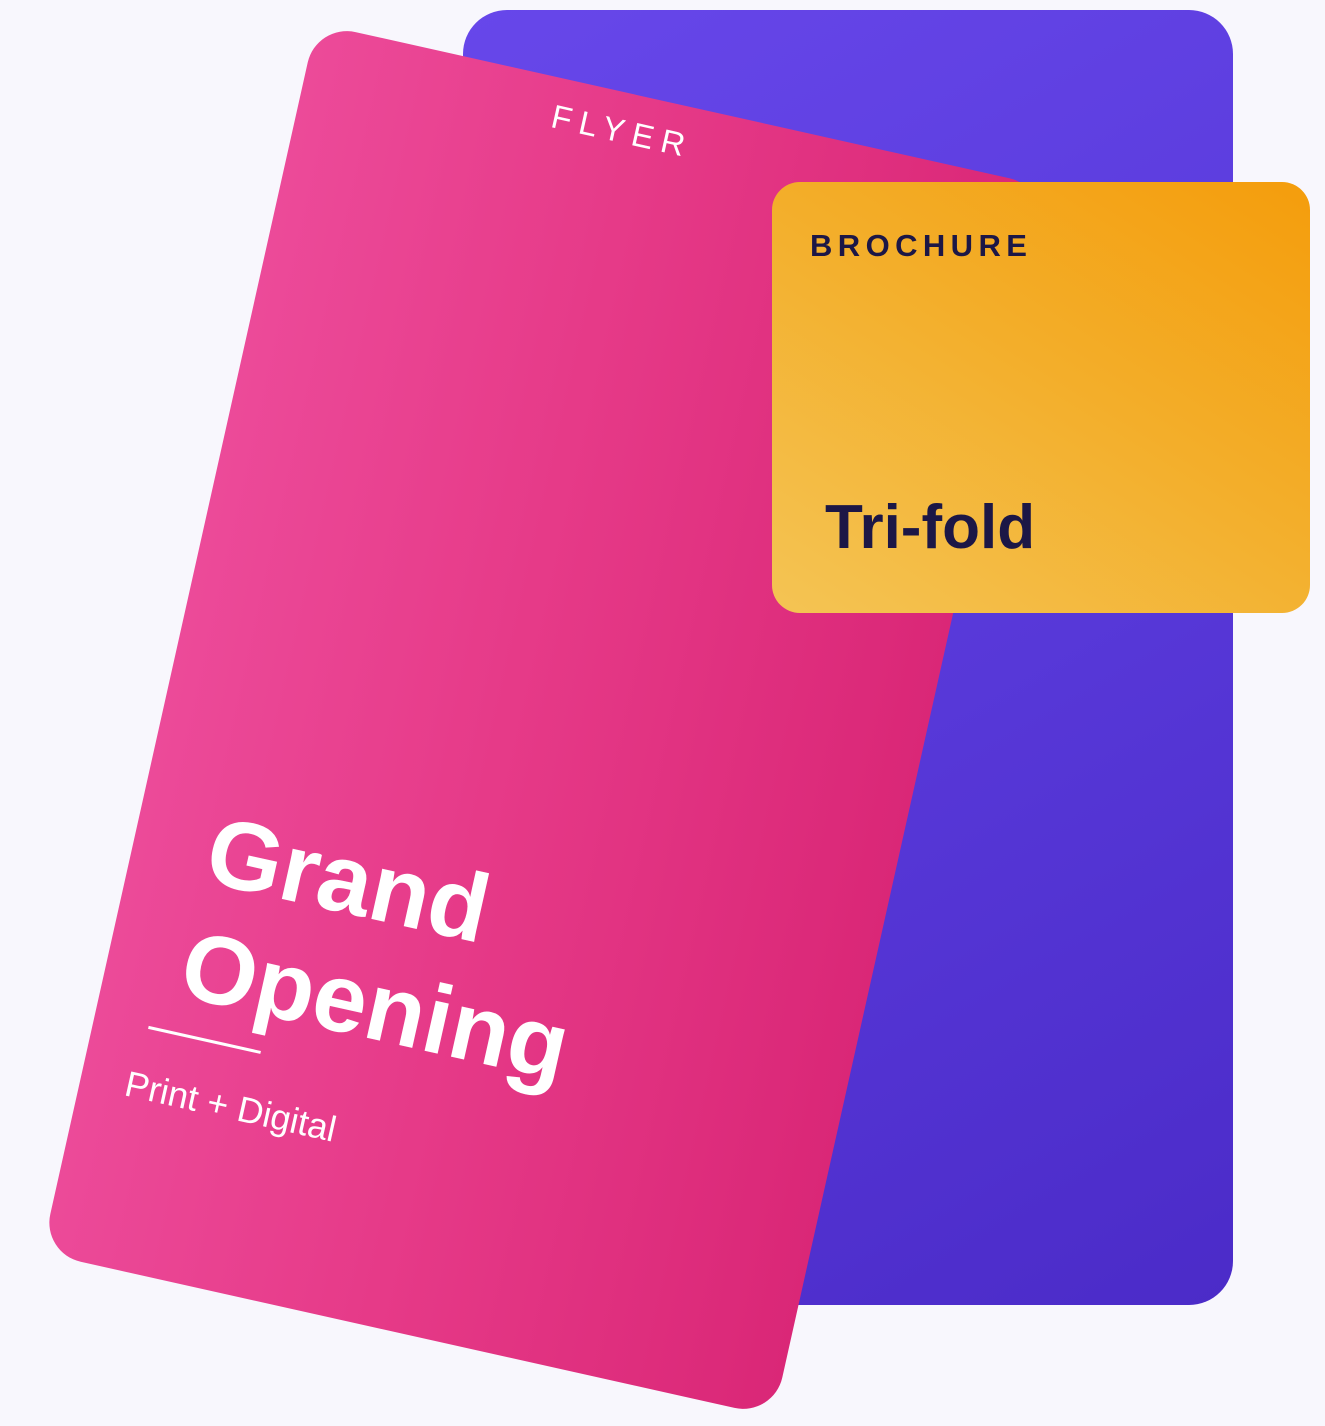 Image resolution: width=1325 pixels, height=1426 pixels. I want to click on brochure-card: BROCHURE Tri-fold, so click(1041, 397).